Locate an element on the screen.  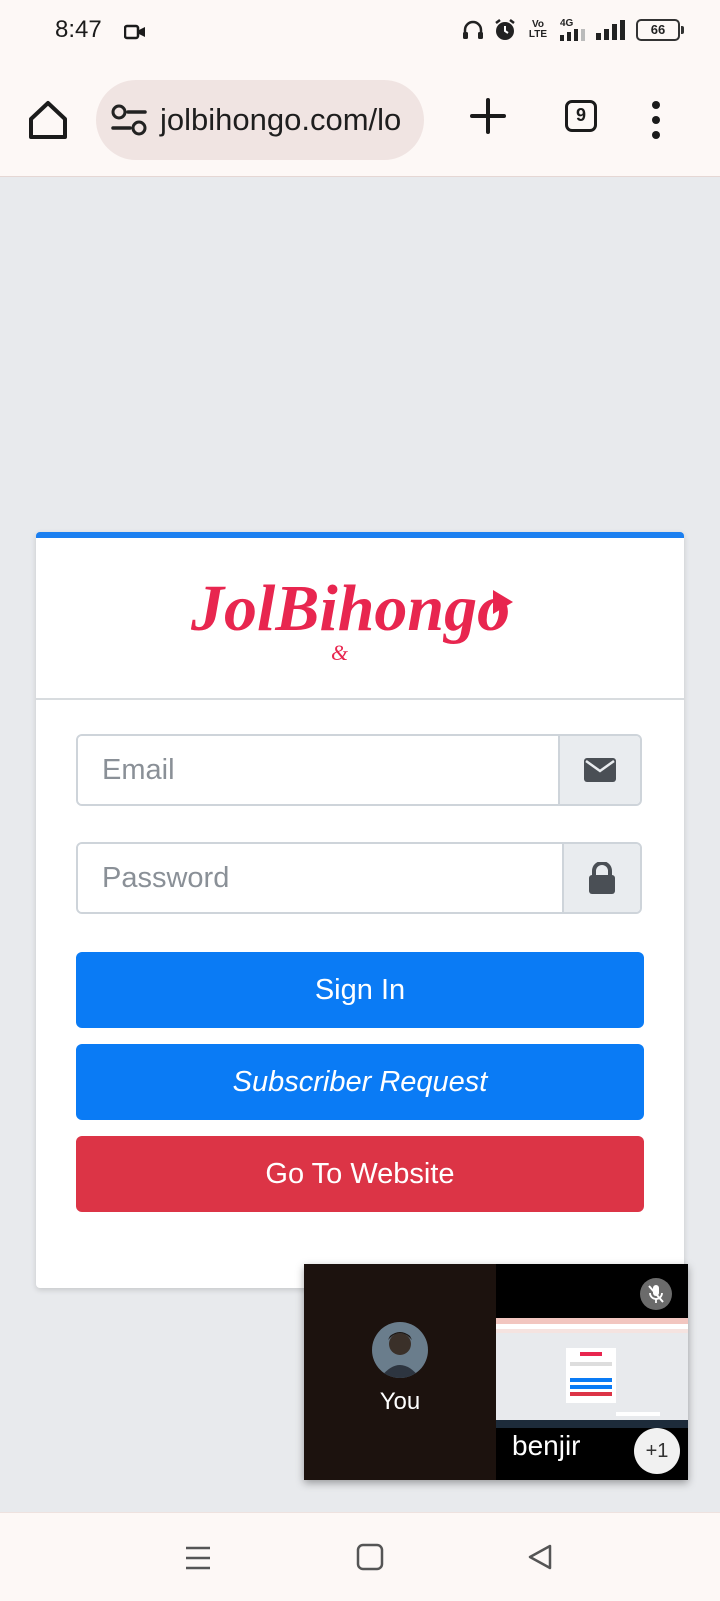
address-bar: jolbihongo.com/lo is located at coordinates (260, 120).